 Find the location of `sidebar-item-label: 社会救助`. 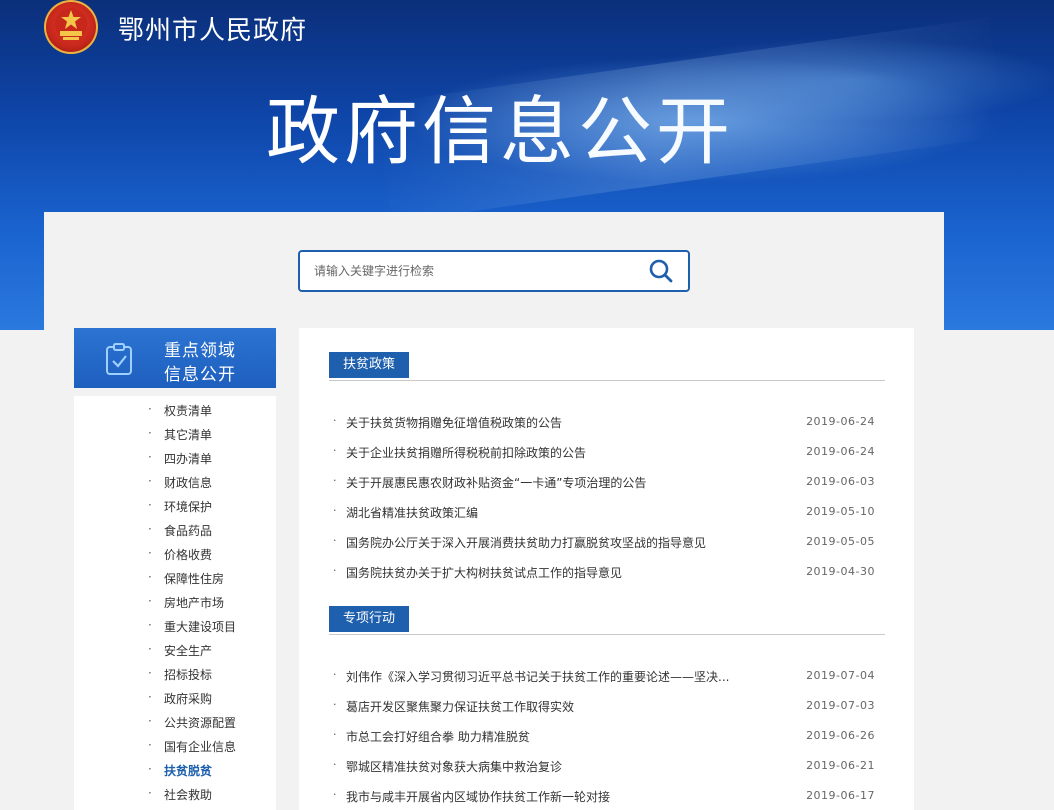

sidebar-item-label: 社会救助 is located at coordinates (188, 794).